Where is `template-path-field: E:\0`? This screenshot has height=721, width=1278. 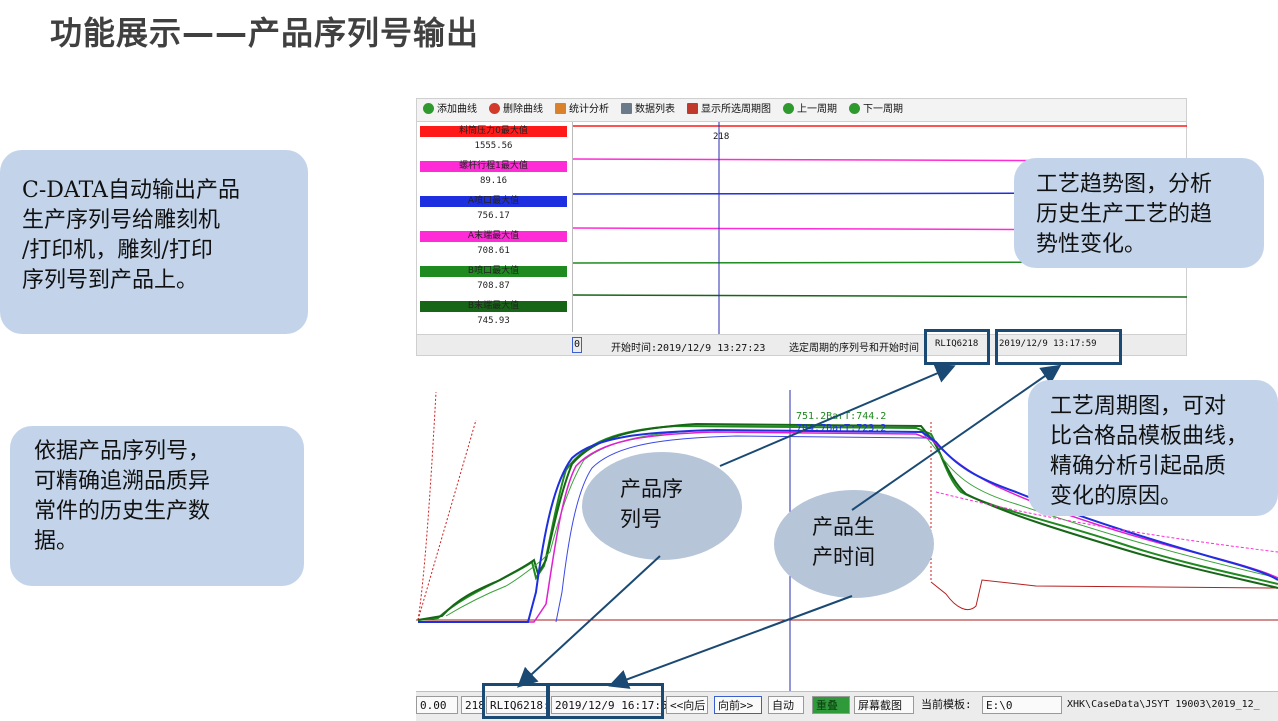 template-path-field: E:\0 is located at coordinates (1022, 705).